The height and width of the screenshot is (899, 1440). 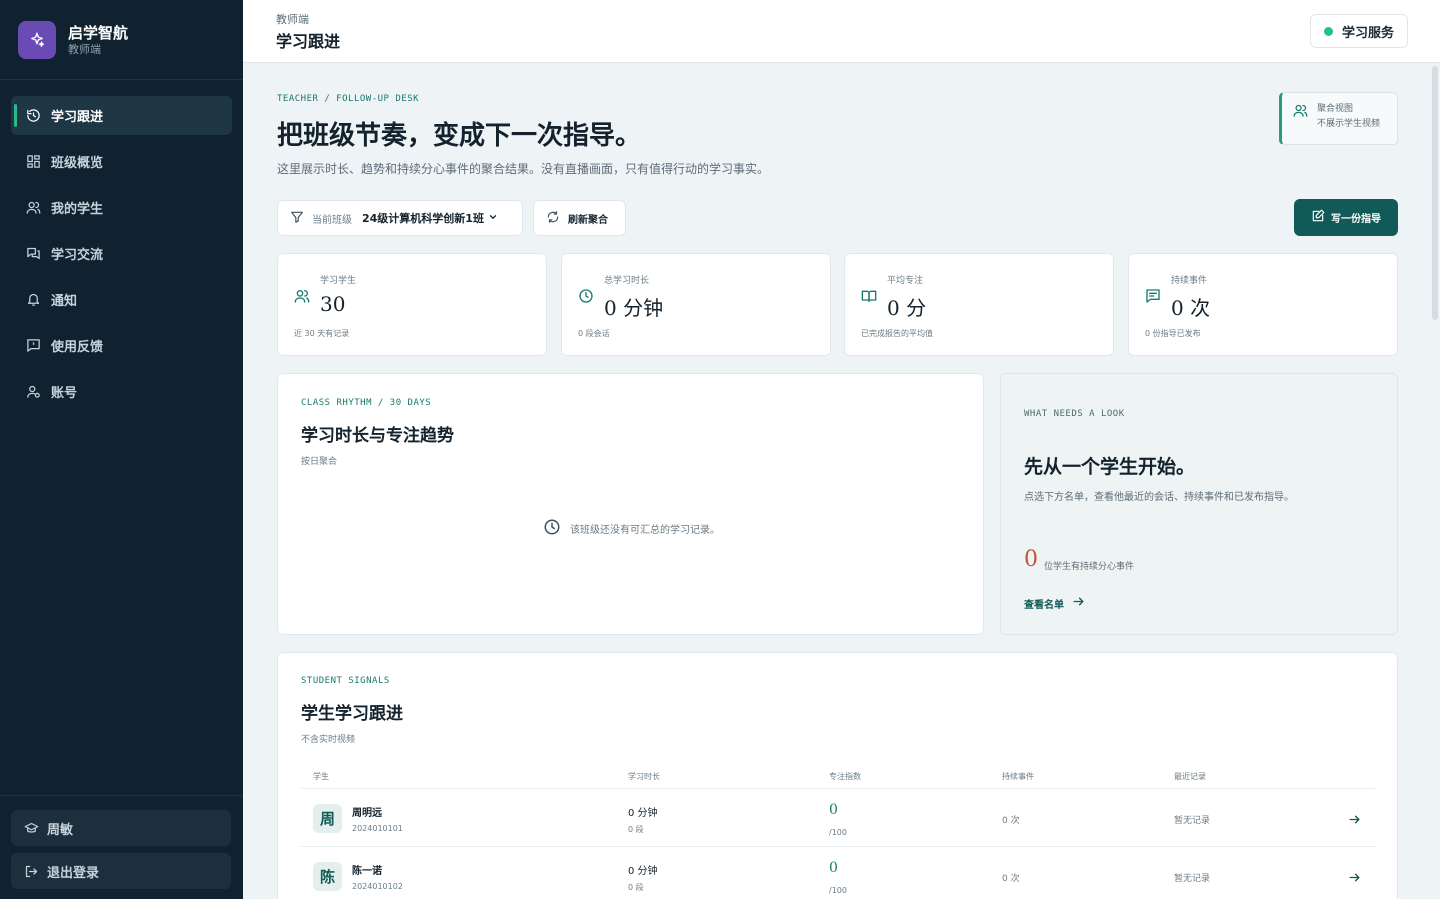 What do you see at coordinates (841, 31) in the screenshot?
I see `top-bar: 教师端 学习跟进 学习服务` at bounding box center [841, 31].